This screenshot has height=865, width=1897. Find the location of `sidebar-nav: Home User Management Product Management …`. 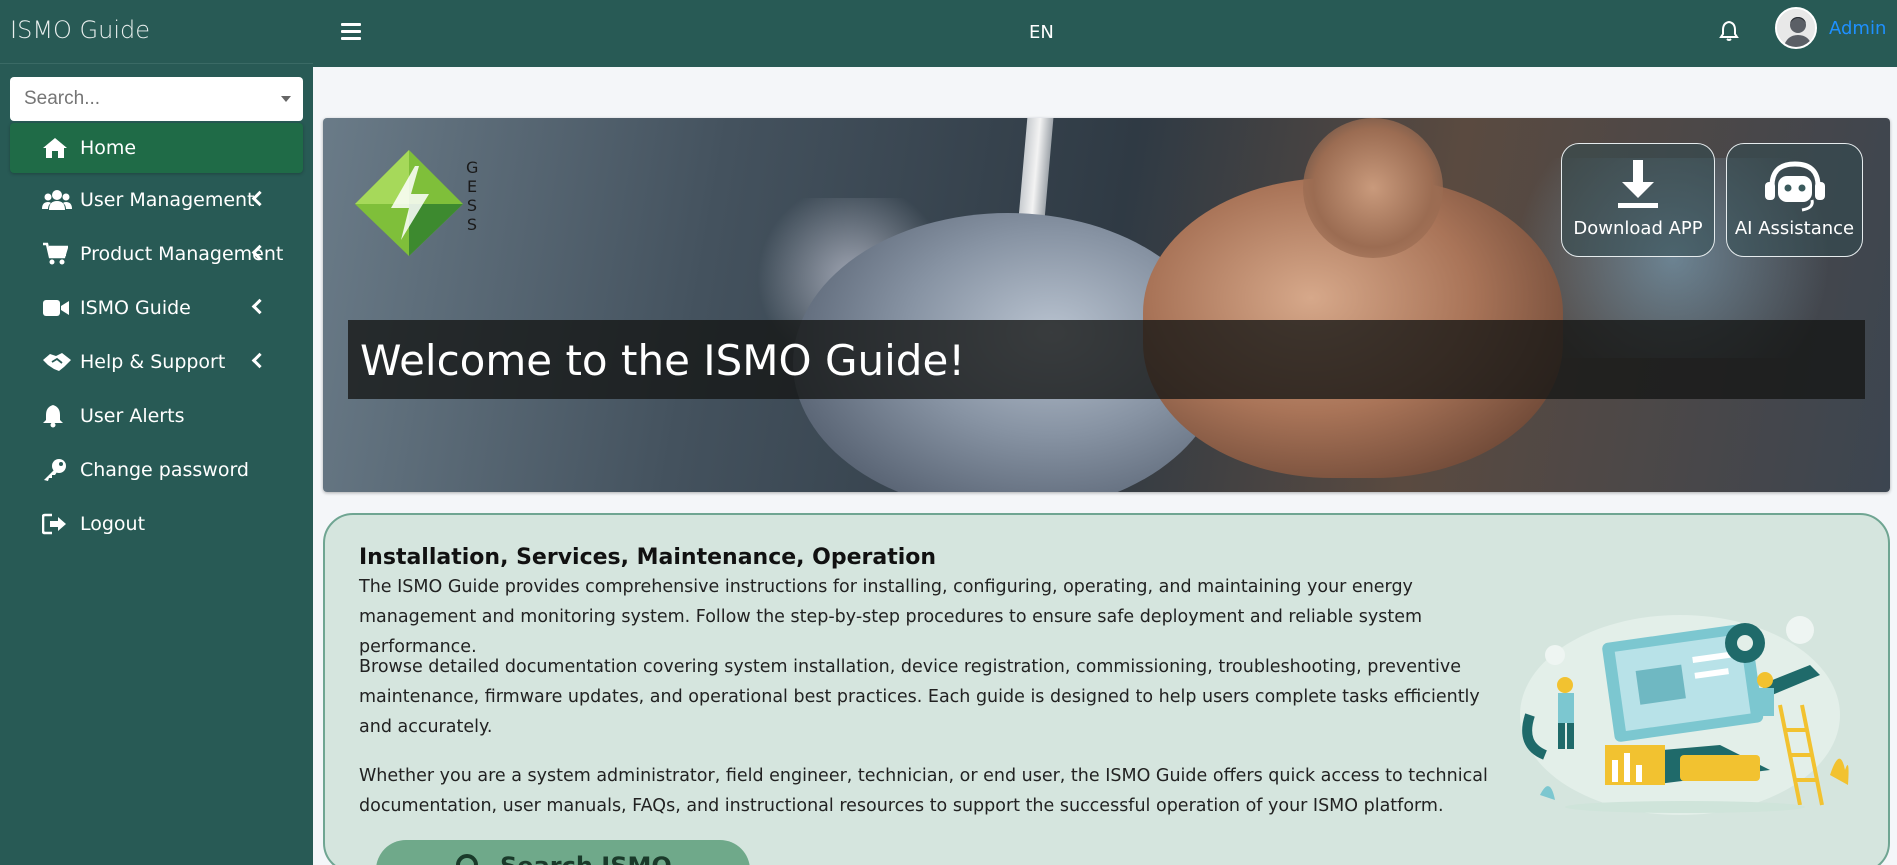

sidebar-nav: Home User Management Product Management … is located at coordinates (156, 337).